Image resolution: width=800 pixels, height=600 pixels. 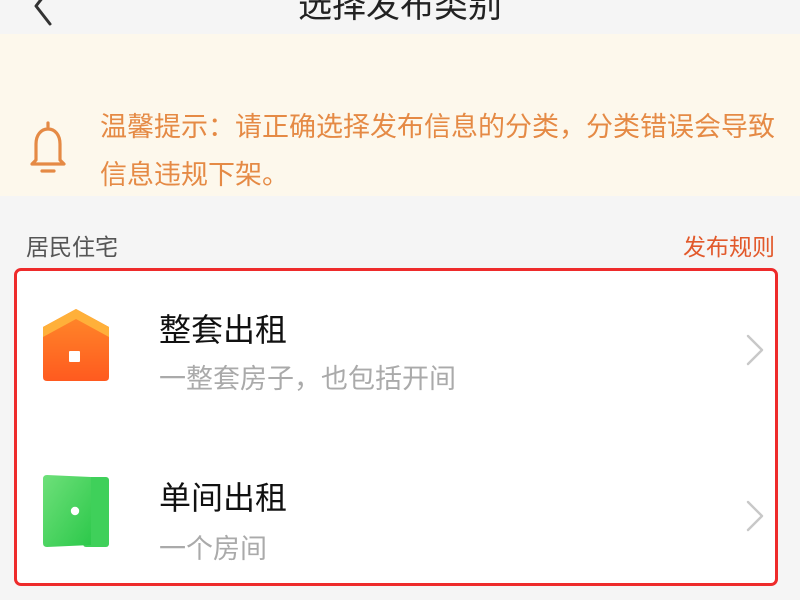 I want to click on category-subtitle: 一个房间, so click(x=213, y=549).